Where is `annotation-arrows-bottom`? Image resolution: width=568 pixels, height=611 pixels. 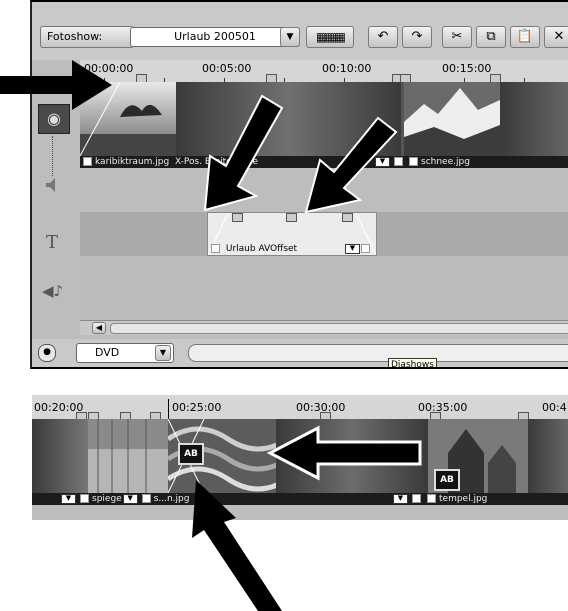
annotation-arrows-bottom is located at coordinates (307, 518).